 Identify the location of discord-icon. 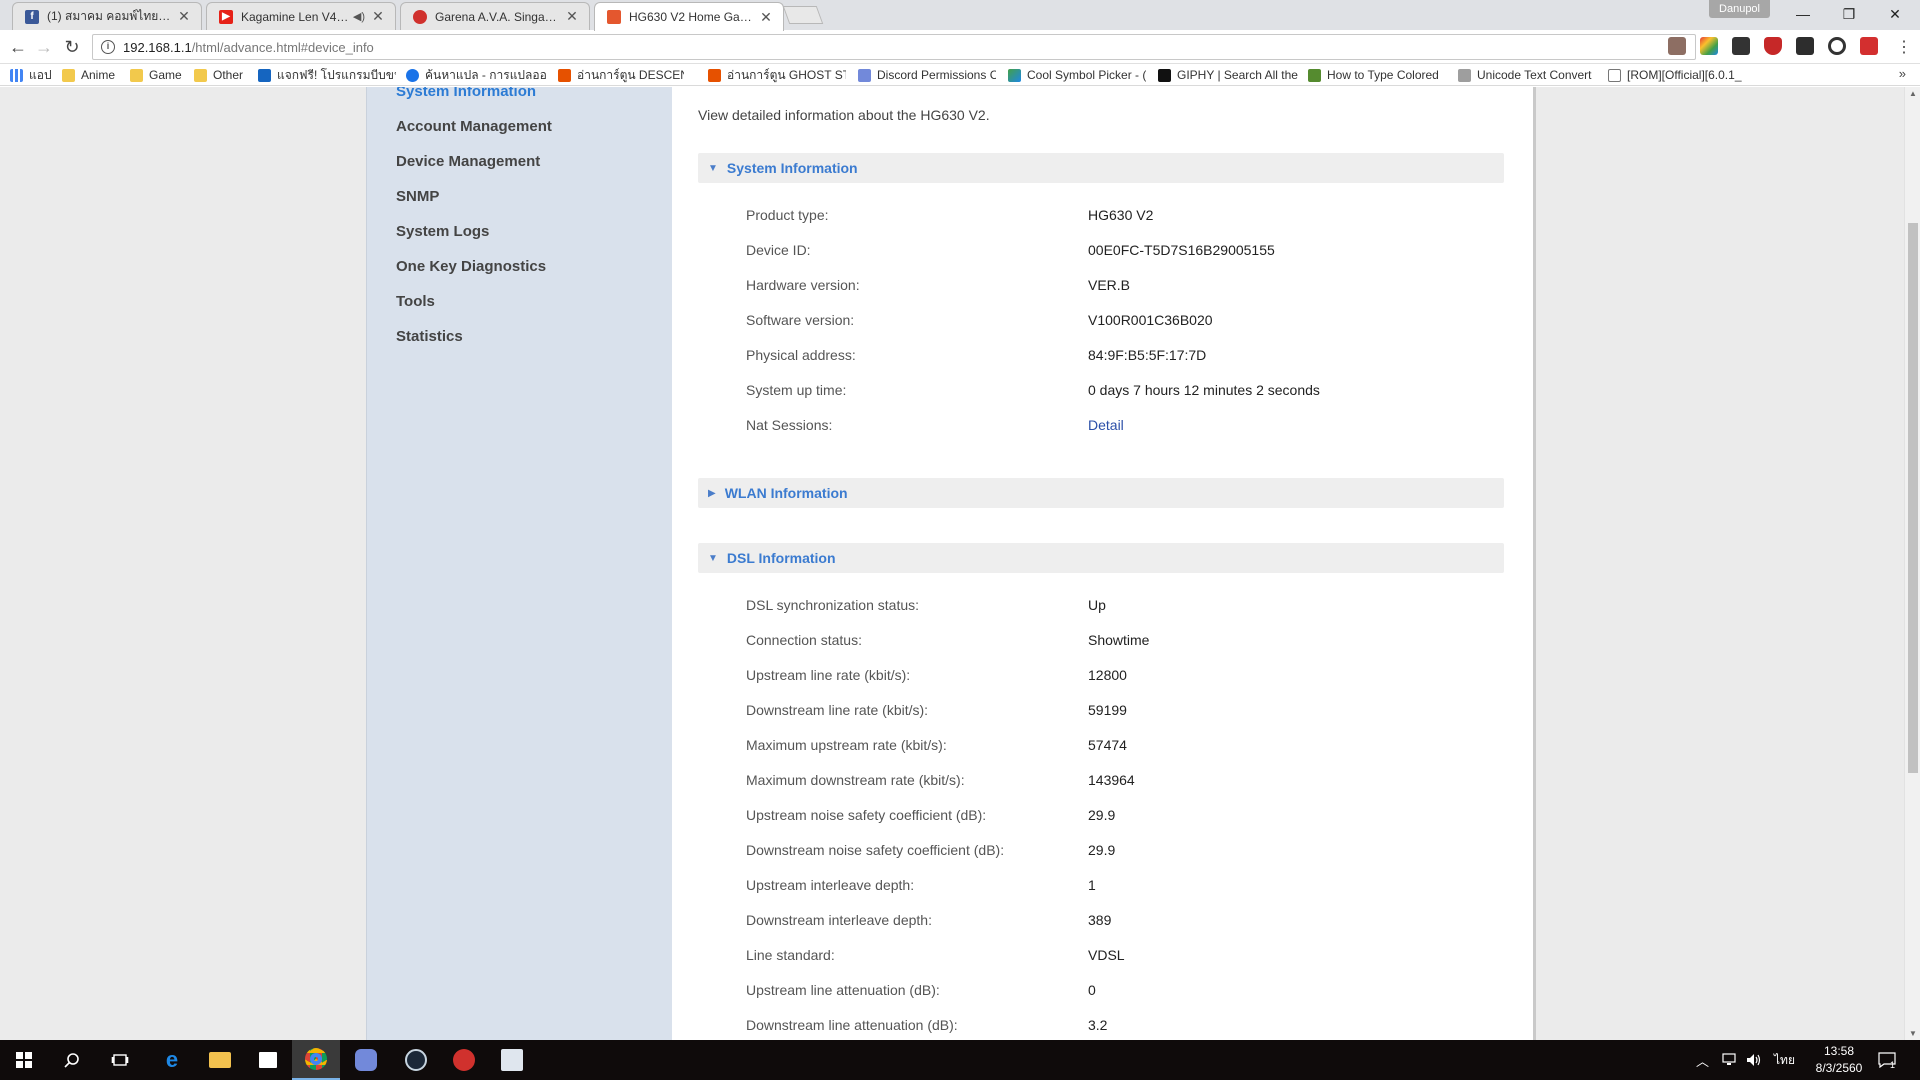
(366, 1060).